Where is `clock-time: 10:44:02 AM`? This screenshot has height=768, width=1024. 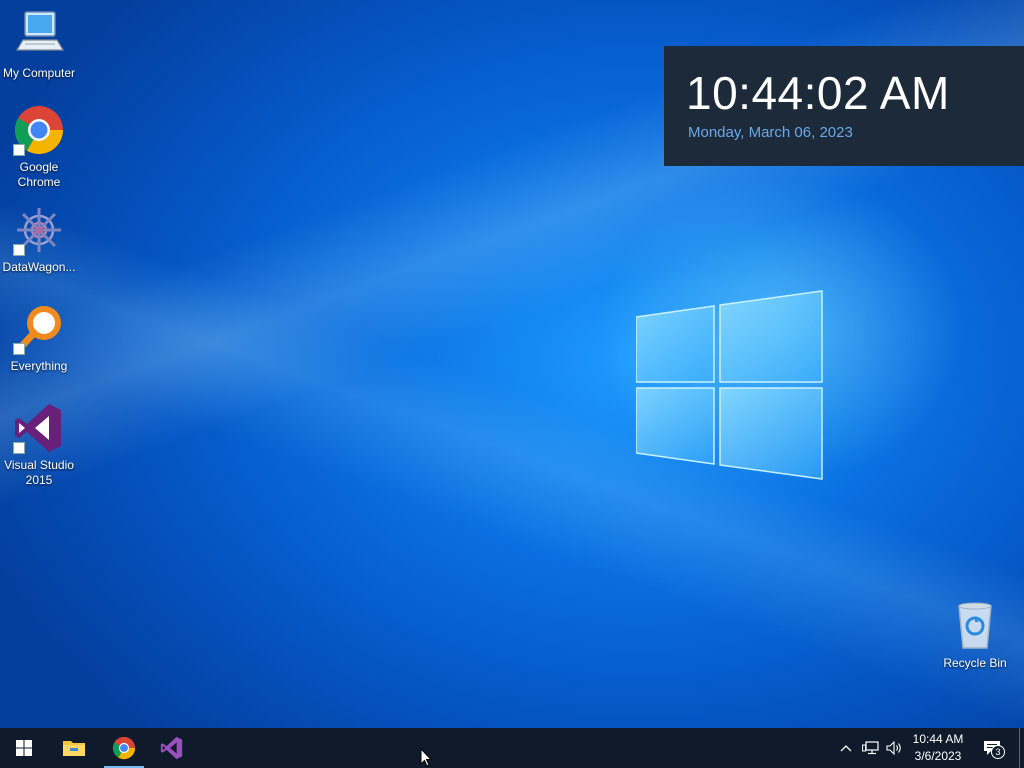 clock-time: 10:44:02 AM is located at coordinates (818, 93).